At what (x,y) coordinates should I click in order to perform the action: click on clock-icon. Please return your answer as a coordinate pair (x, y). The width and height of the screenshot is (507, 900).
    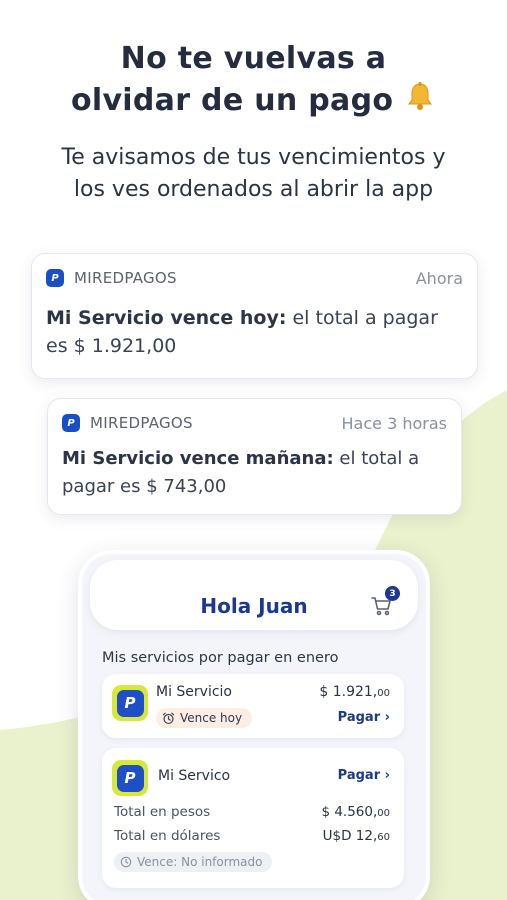
    Looking at the image, I should click on (126, 862).